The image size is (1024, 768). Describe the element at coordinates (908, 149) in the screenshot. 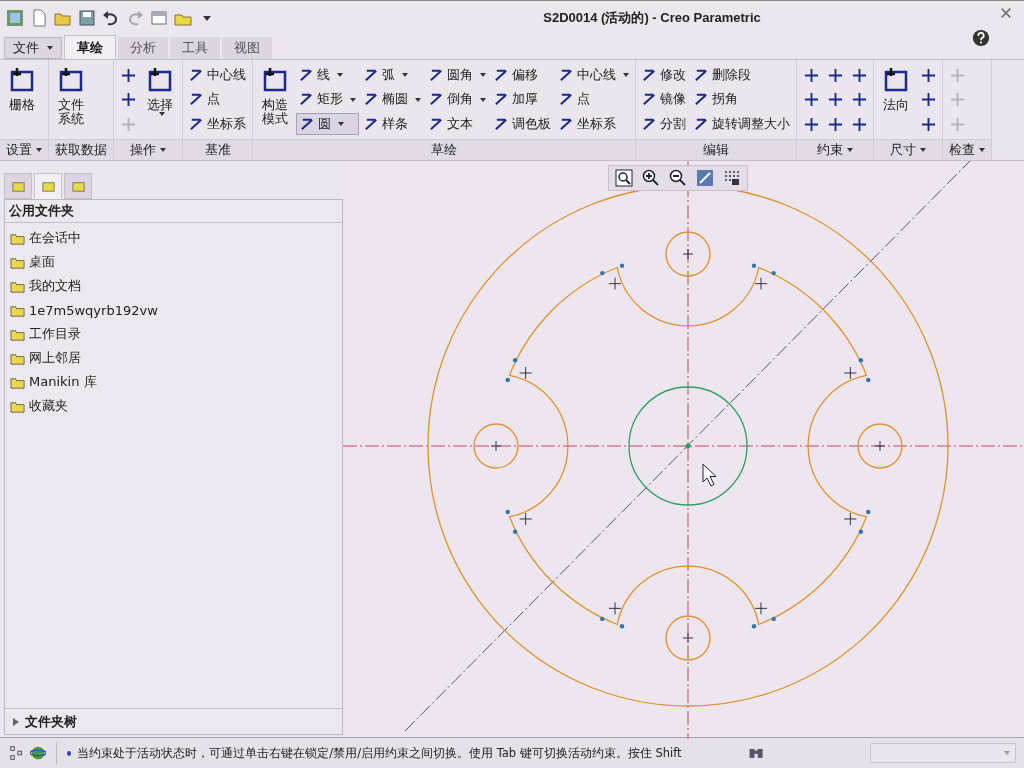

I see `group-label: 尺寸` at that location.